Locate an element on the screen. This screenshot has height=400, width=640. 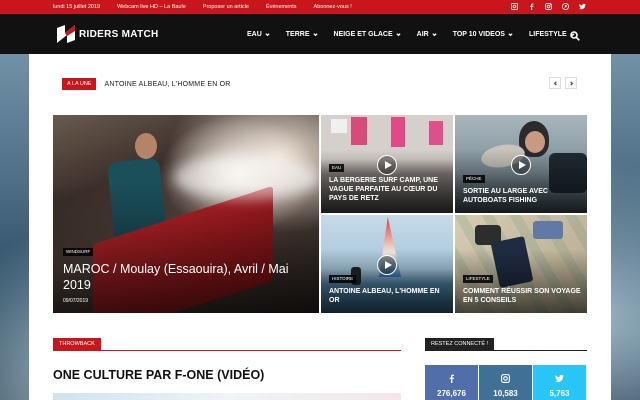
throwback-article-title: ONE CULTURE PAR F-ONE (VIDÉO) is located at coordinates (158, 375).